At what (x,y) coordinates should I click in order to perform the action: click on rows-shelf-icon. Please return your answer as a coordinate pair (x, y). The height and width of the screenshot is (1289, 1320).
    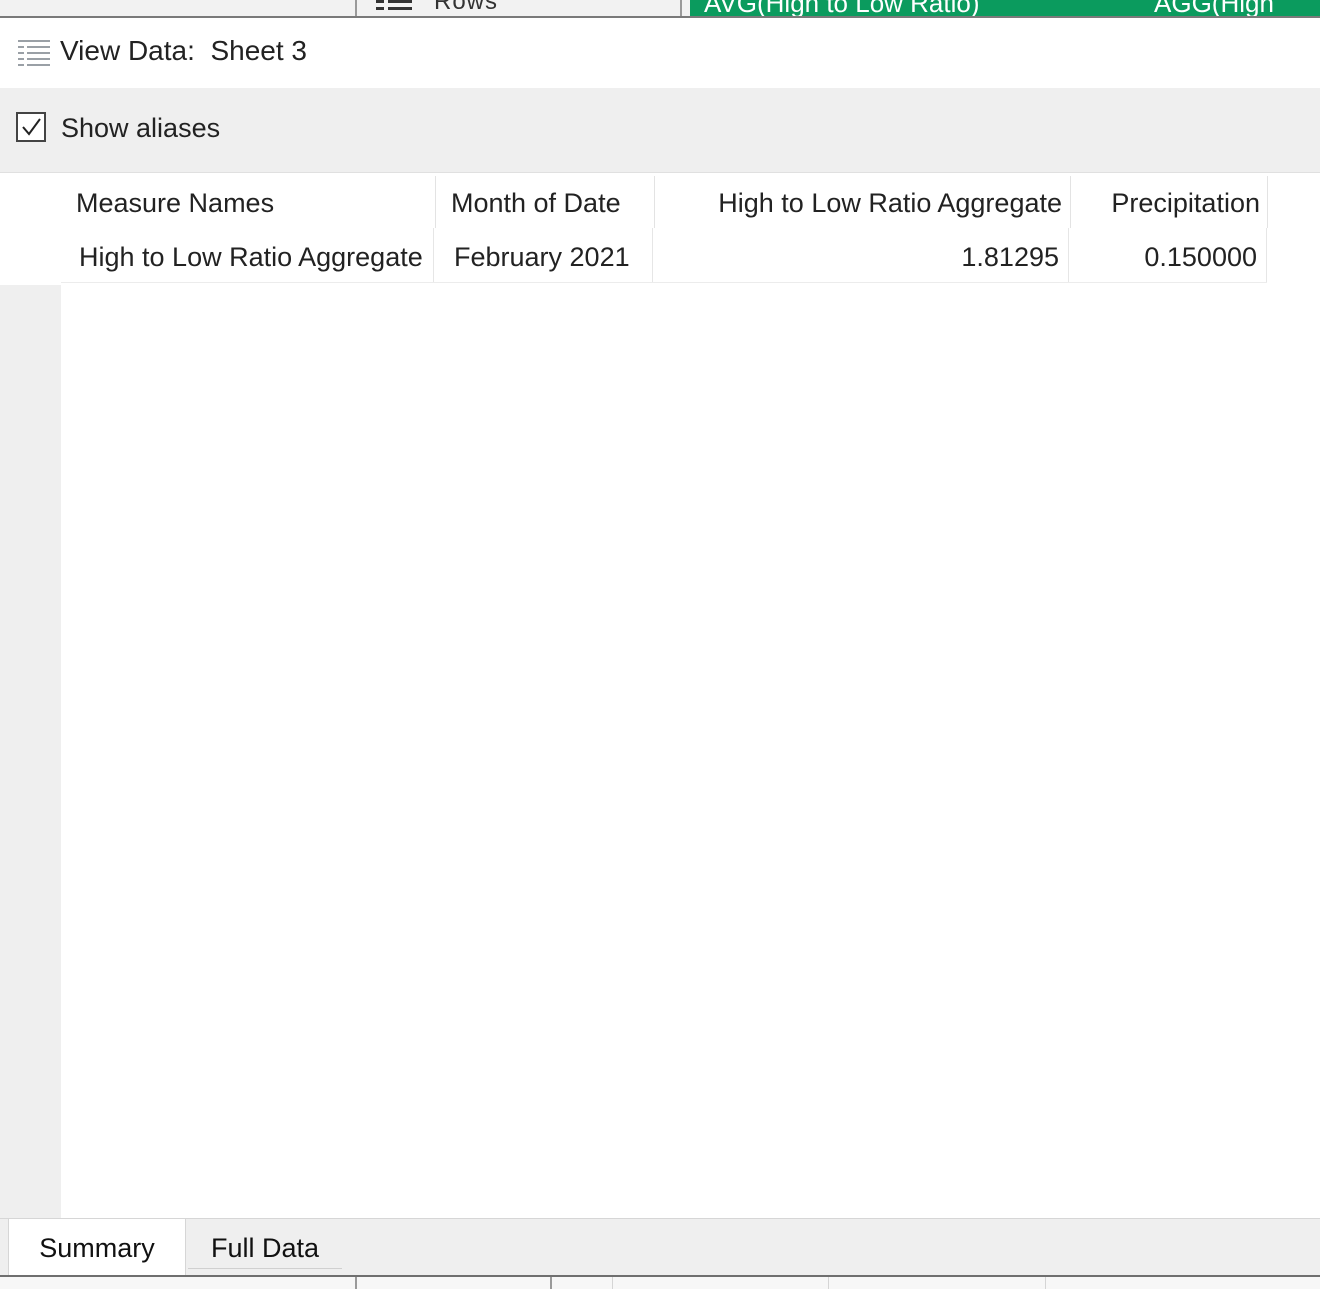
    Looking at the image, I should click on (394, 7).